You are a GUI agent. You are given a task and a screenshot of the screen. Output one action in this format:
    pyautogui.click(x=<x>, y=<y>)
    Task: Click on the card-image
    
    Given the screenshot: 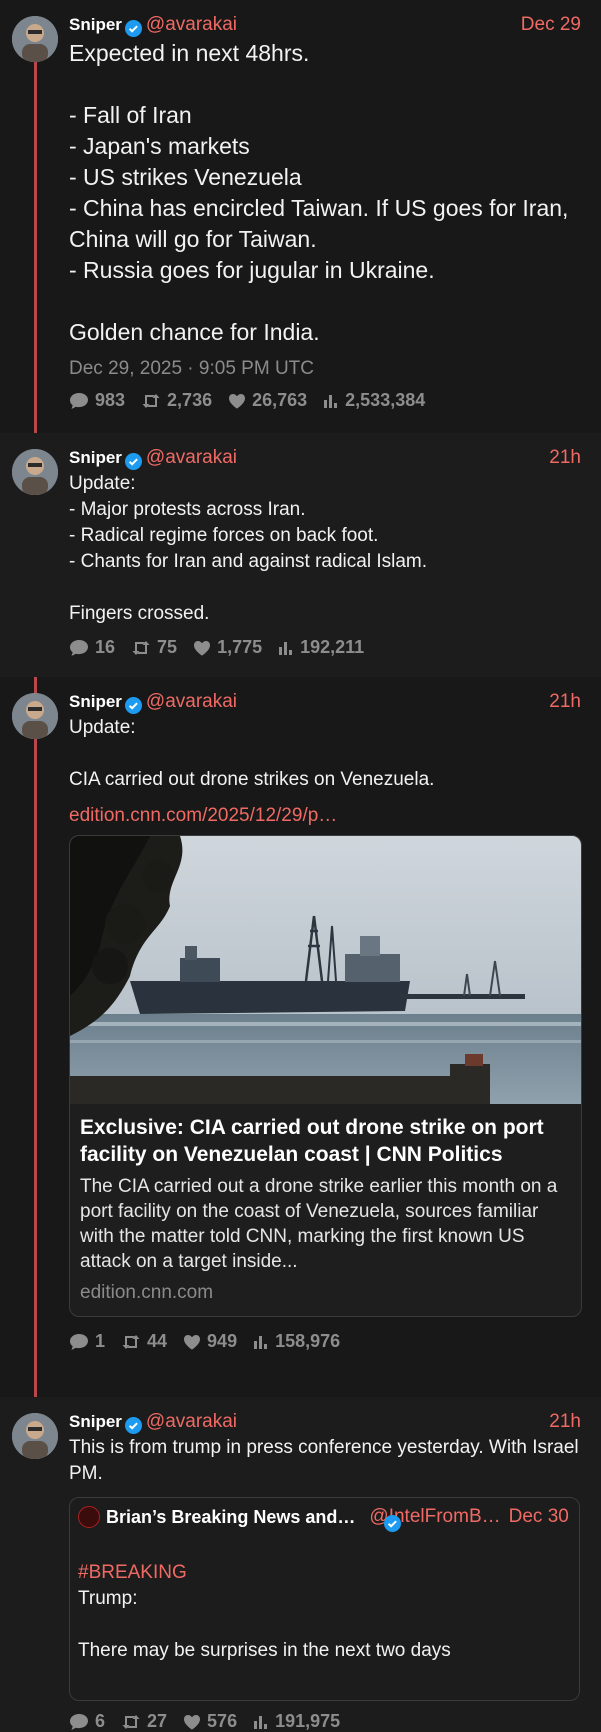 What is the action you would take?
    pyautogui.click(x=325, y=970)
    